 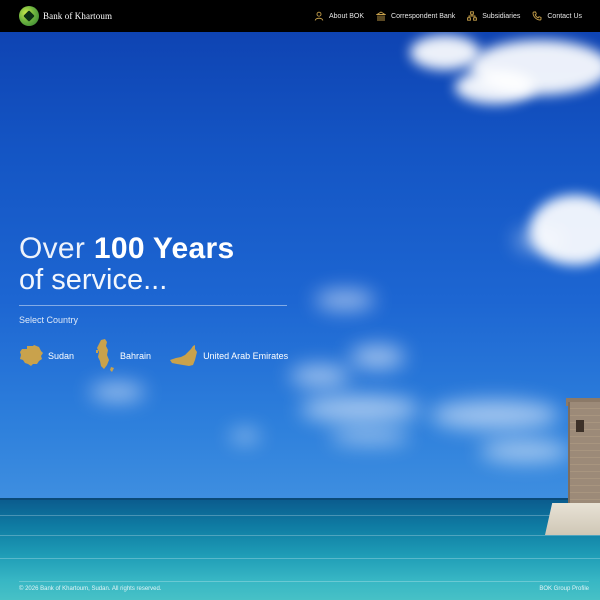 I want to click on country-label: Bahrain, so click(x=136, y=356).